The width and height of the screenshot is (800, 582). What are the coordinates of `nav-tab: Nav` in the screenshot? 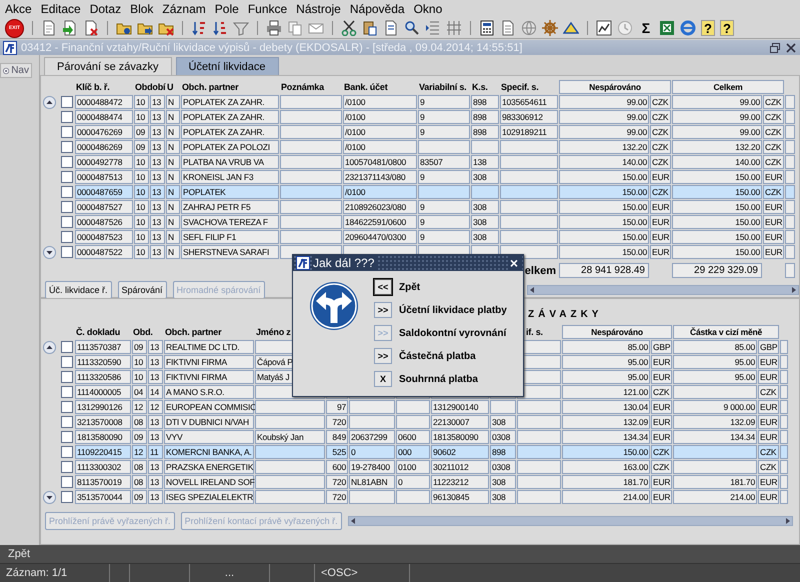 It's located at (16, 70).